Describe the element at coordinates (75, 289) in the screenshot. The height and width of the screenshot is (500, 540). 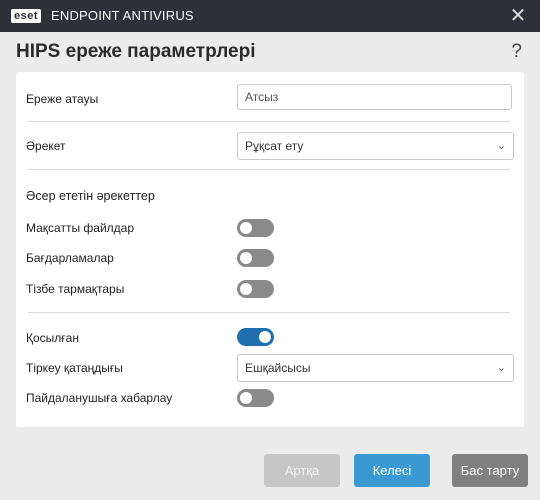
I see `registry-entries-label: Тізбе тармақтары` at that location.